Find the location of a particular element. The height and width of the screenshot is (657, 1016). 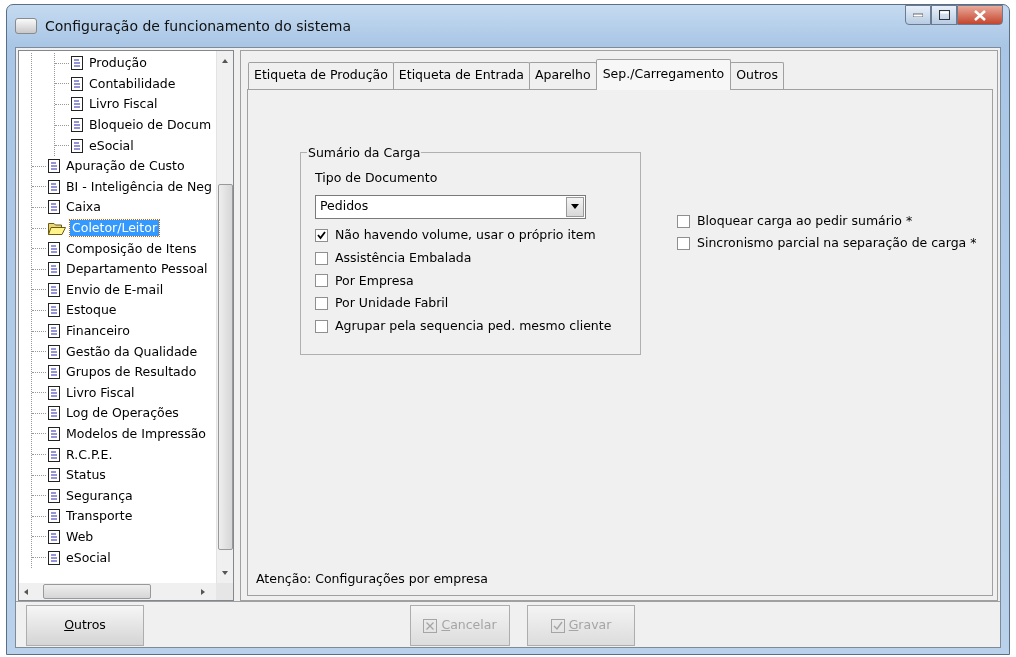

checkbox-label: Bloquear carga ao pedir sumário * is located at coordinates (805, 220).